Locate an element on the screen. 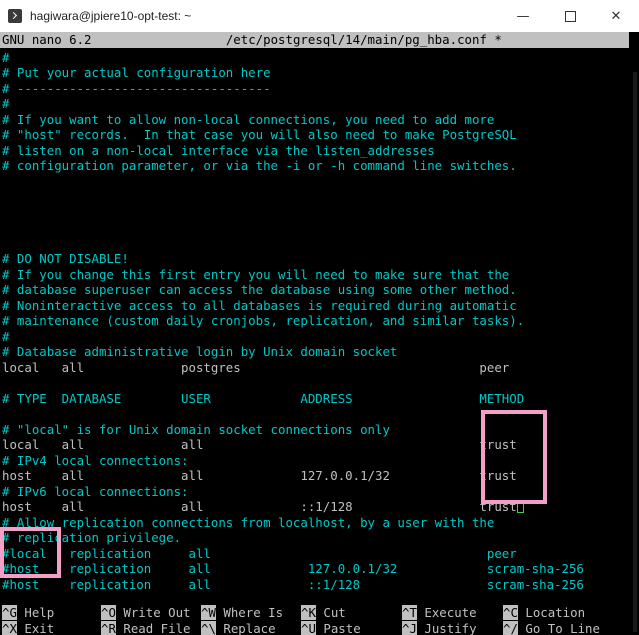 The image size is (639, 635). shortcut-key: ^K is located at coordinates (308, 612).